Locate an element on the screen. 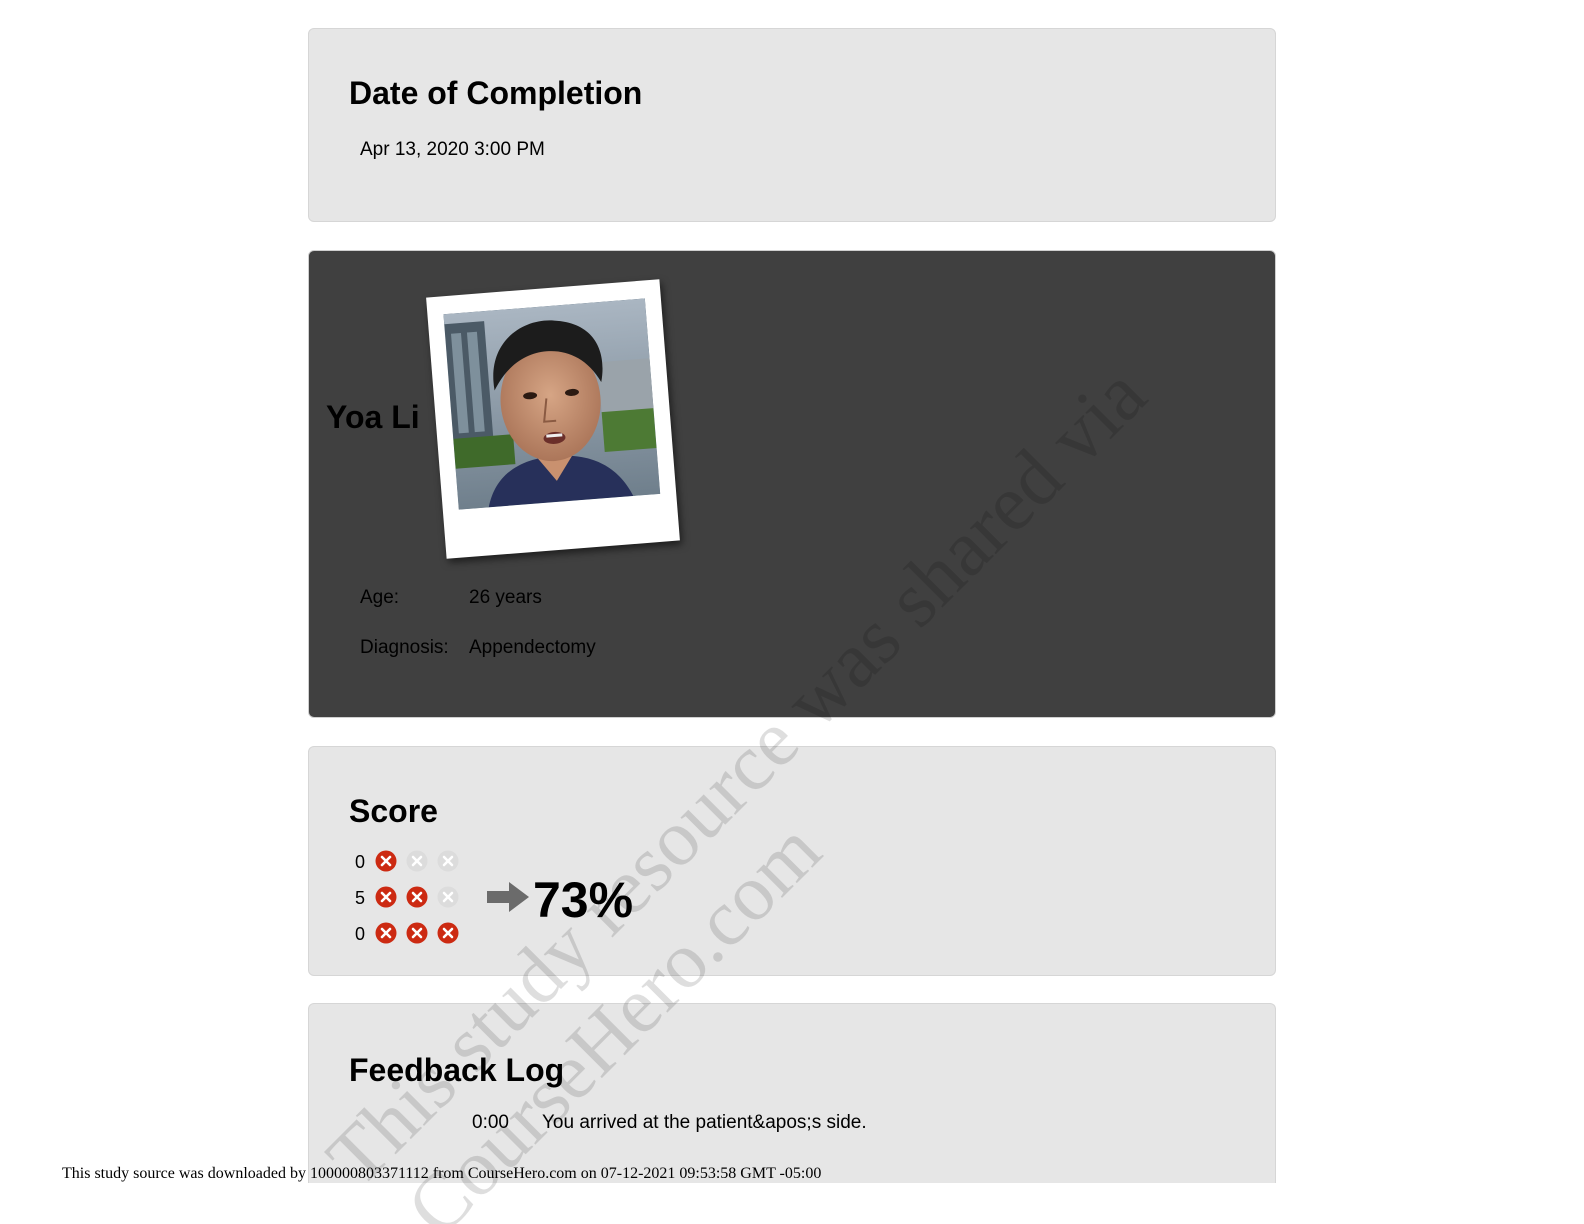 The image size is (1584, 1224). score-percent: 73% is located at coordinates (583, 900).